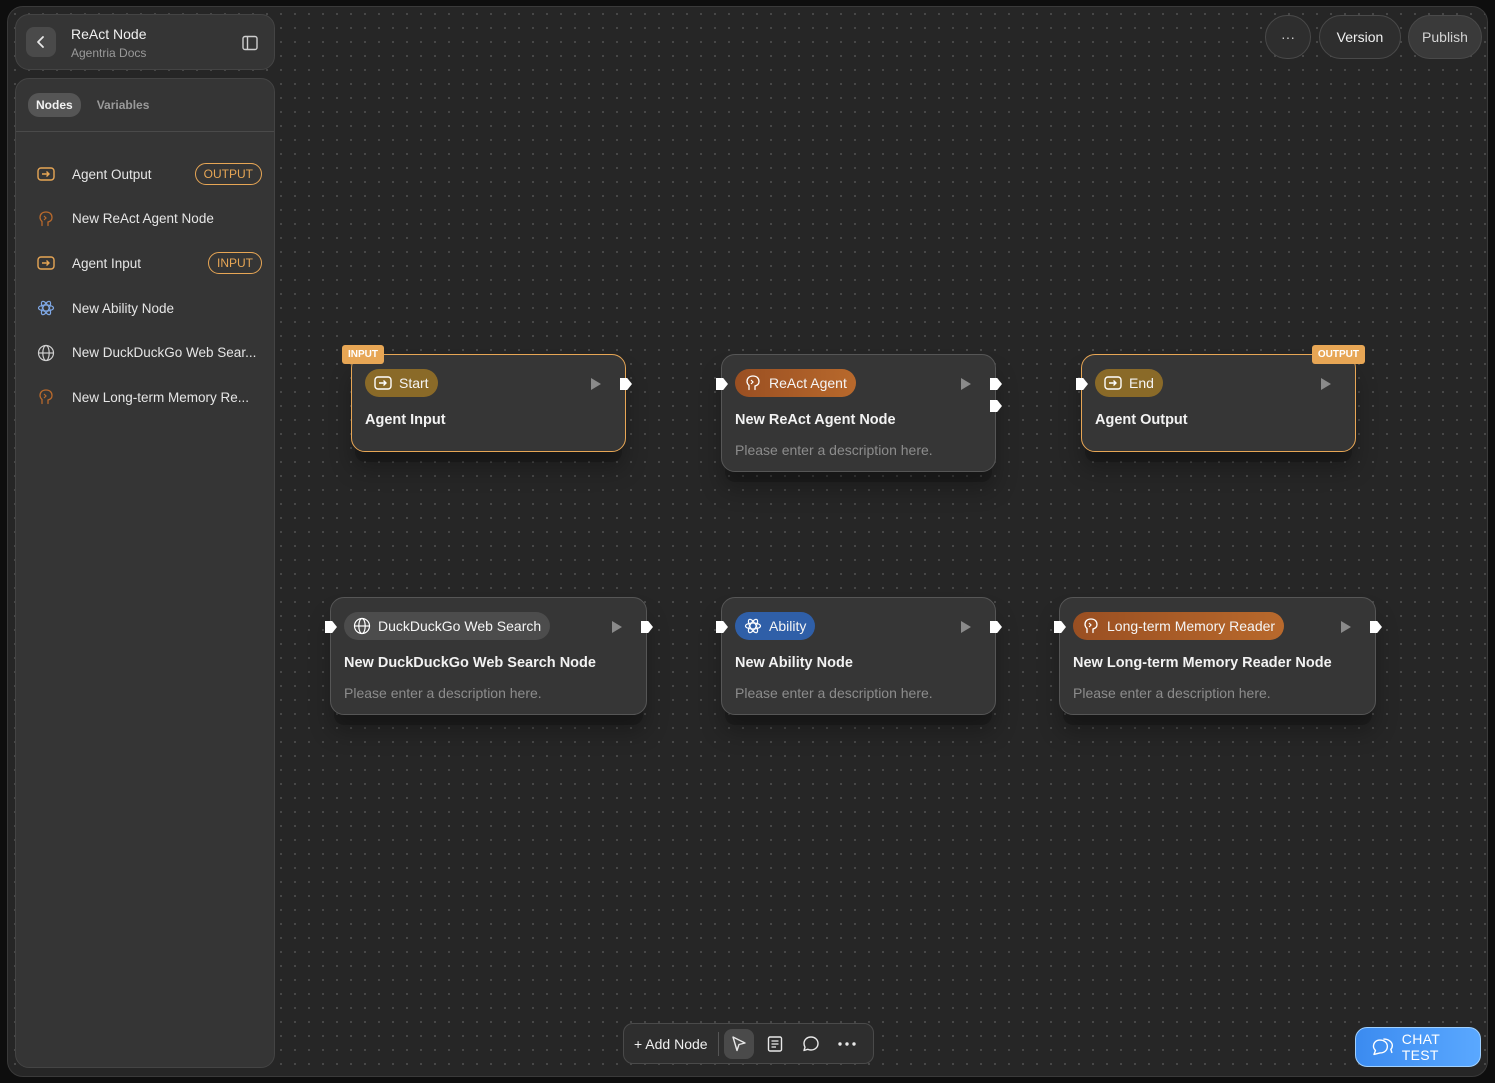 The width and height of the screenshot is (1495, 1083). What do you see at coordinates (1445, 37) in the screenshot?
I see `publish-button: Publish` at bounding box center [1445, 37].